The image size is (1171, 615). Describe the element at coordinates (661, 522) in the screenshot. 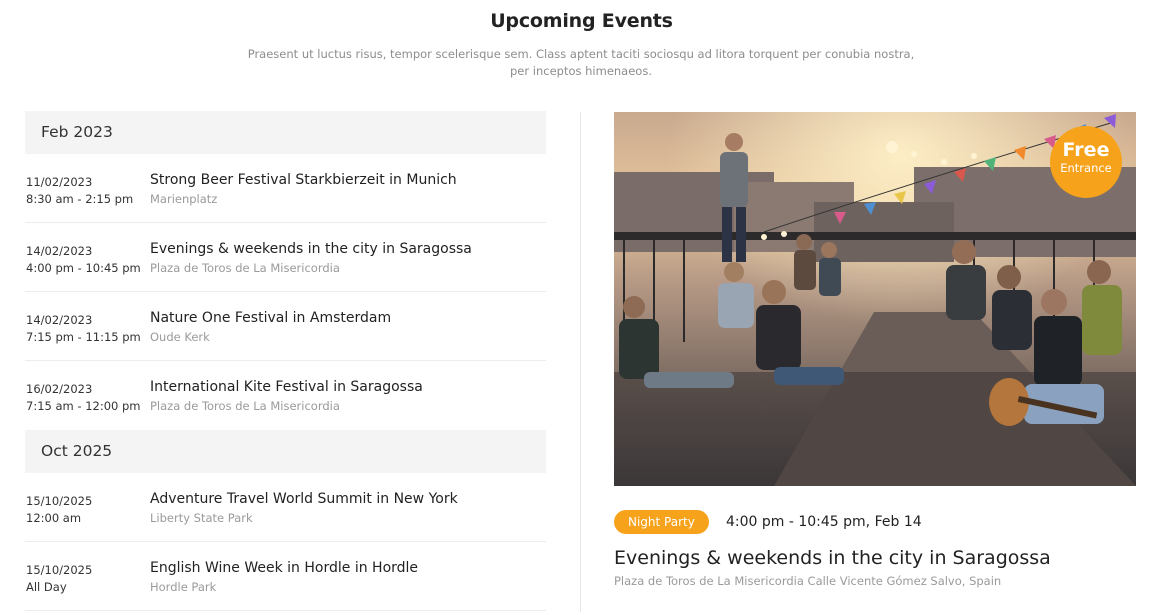

I see `category-tag: Night Party` at that location.